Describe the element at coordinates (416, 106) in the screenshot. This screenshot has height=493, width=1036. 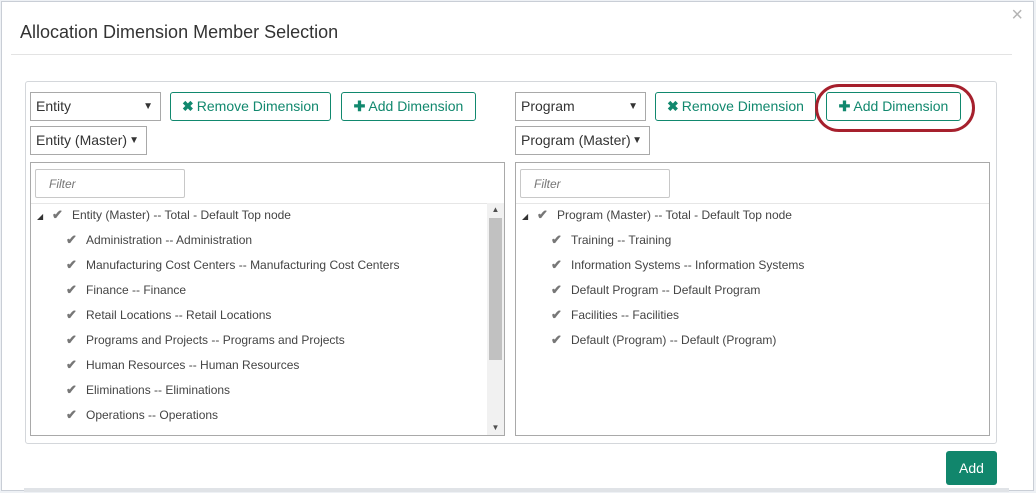
I see `left-add-label: Add Dimension` at that location.